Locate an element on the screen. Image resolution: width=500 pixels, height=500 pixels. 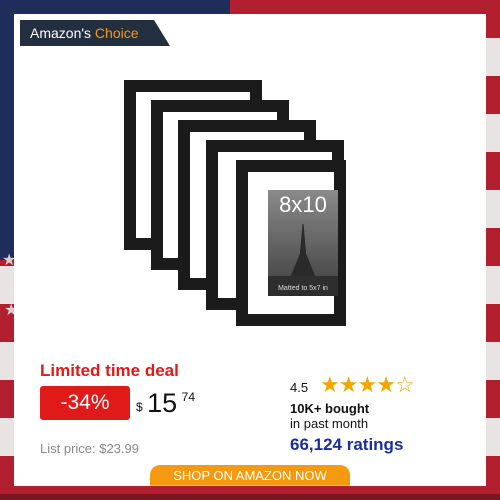
price: $ 15 74 is located at coordinates (165, 403).